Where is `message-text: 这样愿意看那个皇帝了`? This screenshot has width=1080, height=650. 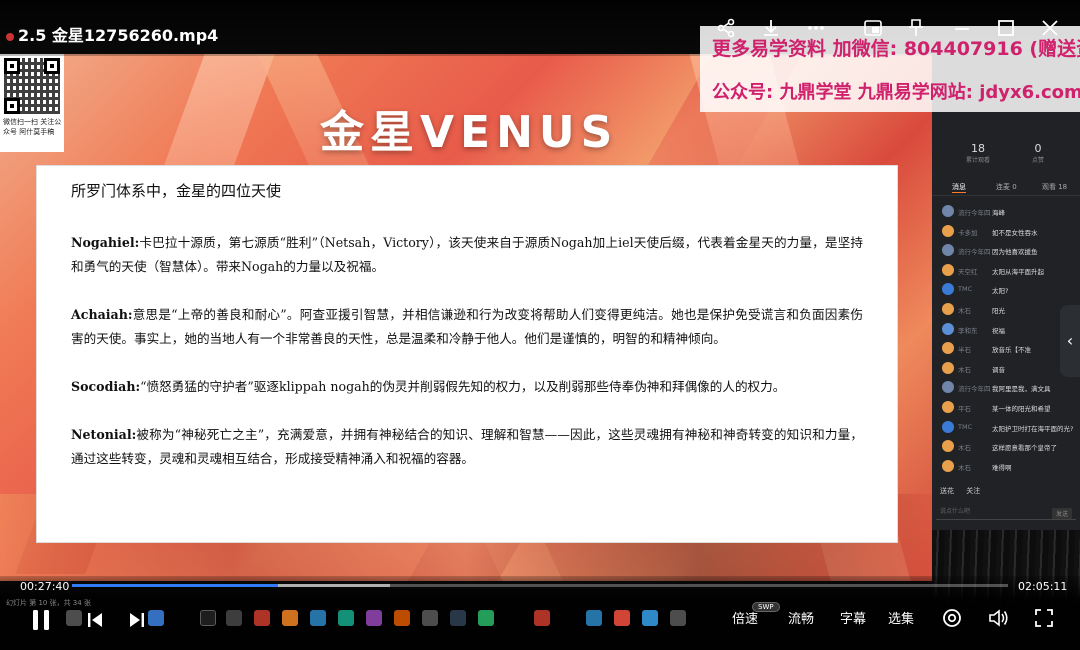 message-text: 这样愿意看那个皇帝了 is located at coordinates (1024, 448).